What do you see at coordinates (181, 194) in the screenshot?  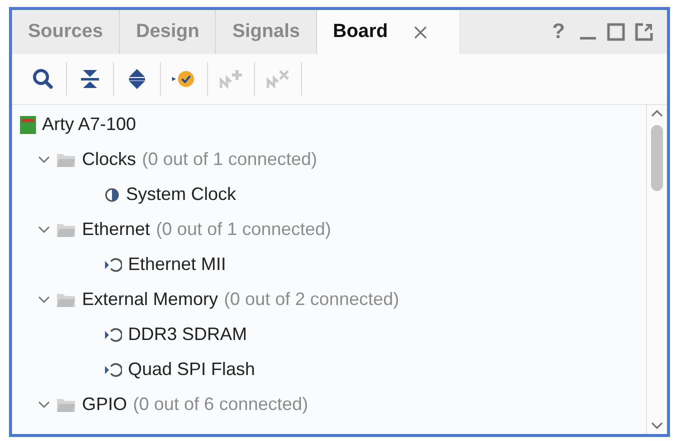 I see `tree-item: System Clock` at bounding box center [181, 194].